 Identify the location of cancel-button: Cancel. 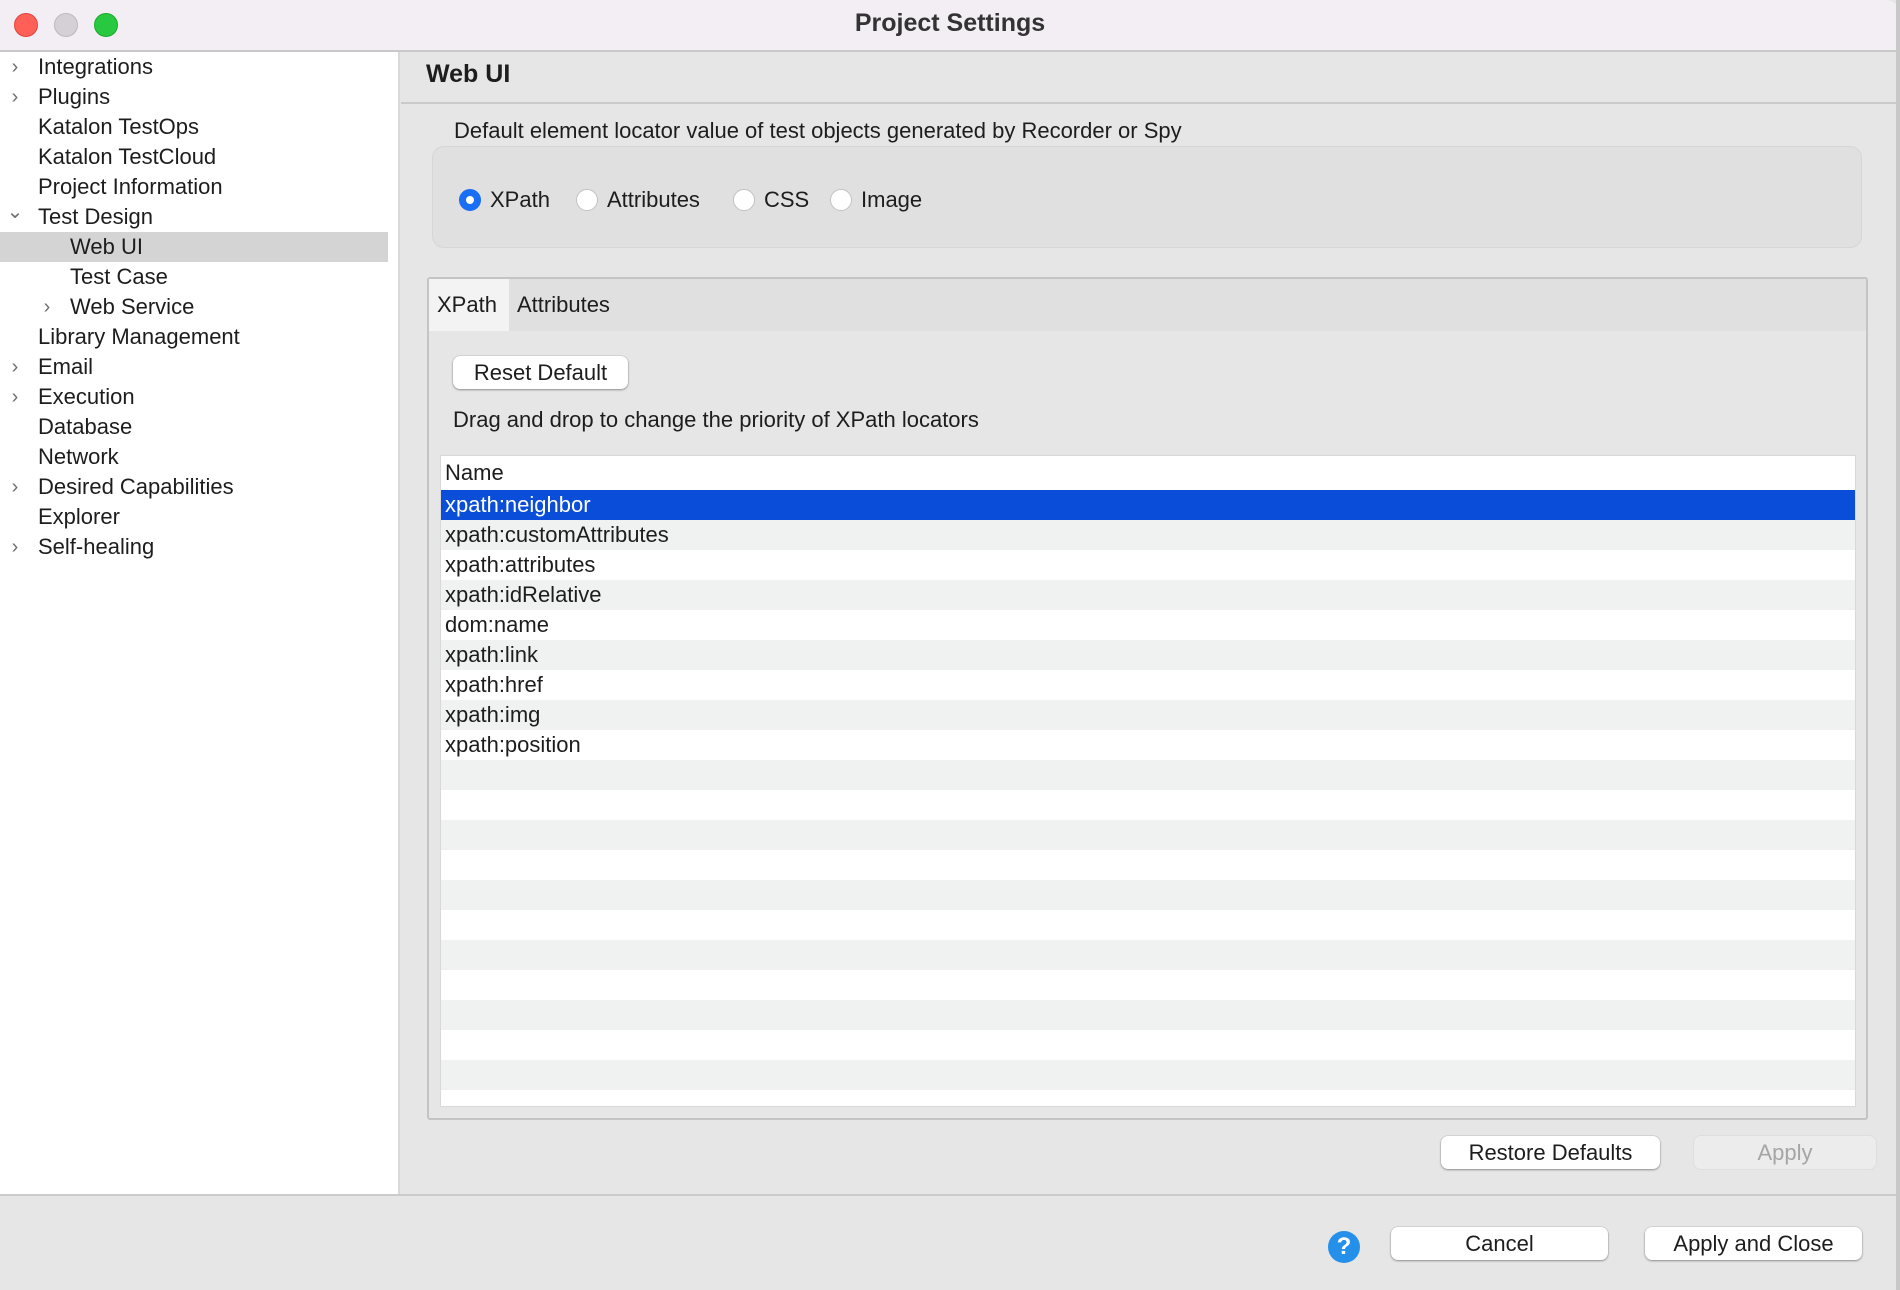
(1499, 1243).